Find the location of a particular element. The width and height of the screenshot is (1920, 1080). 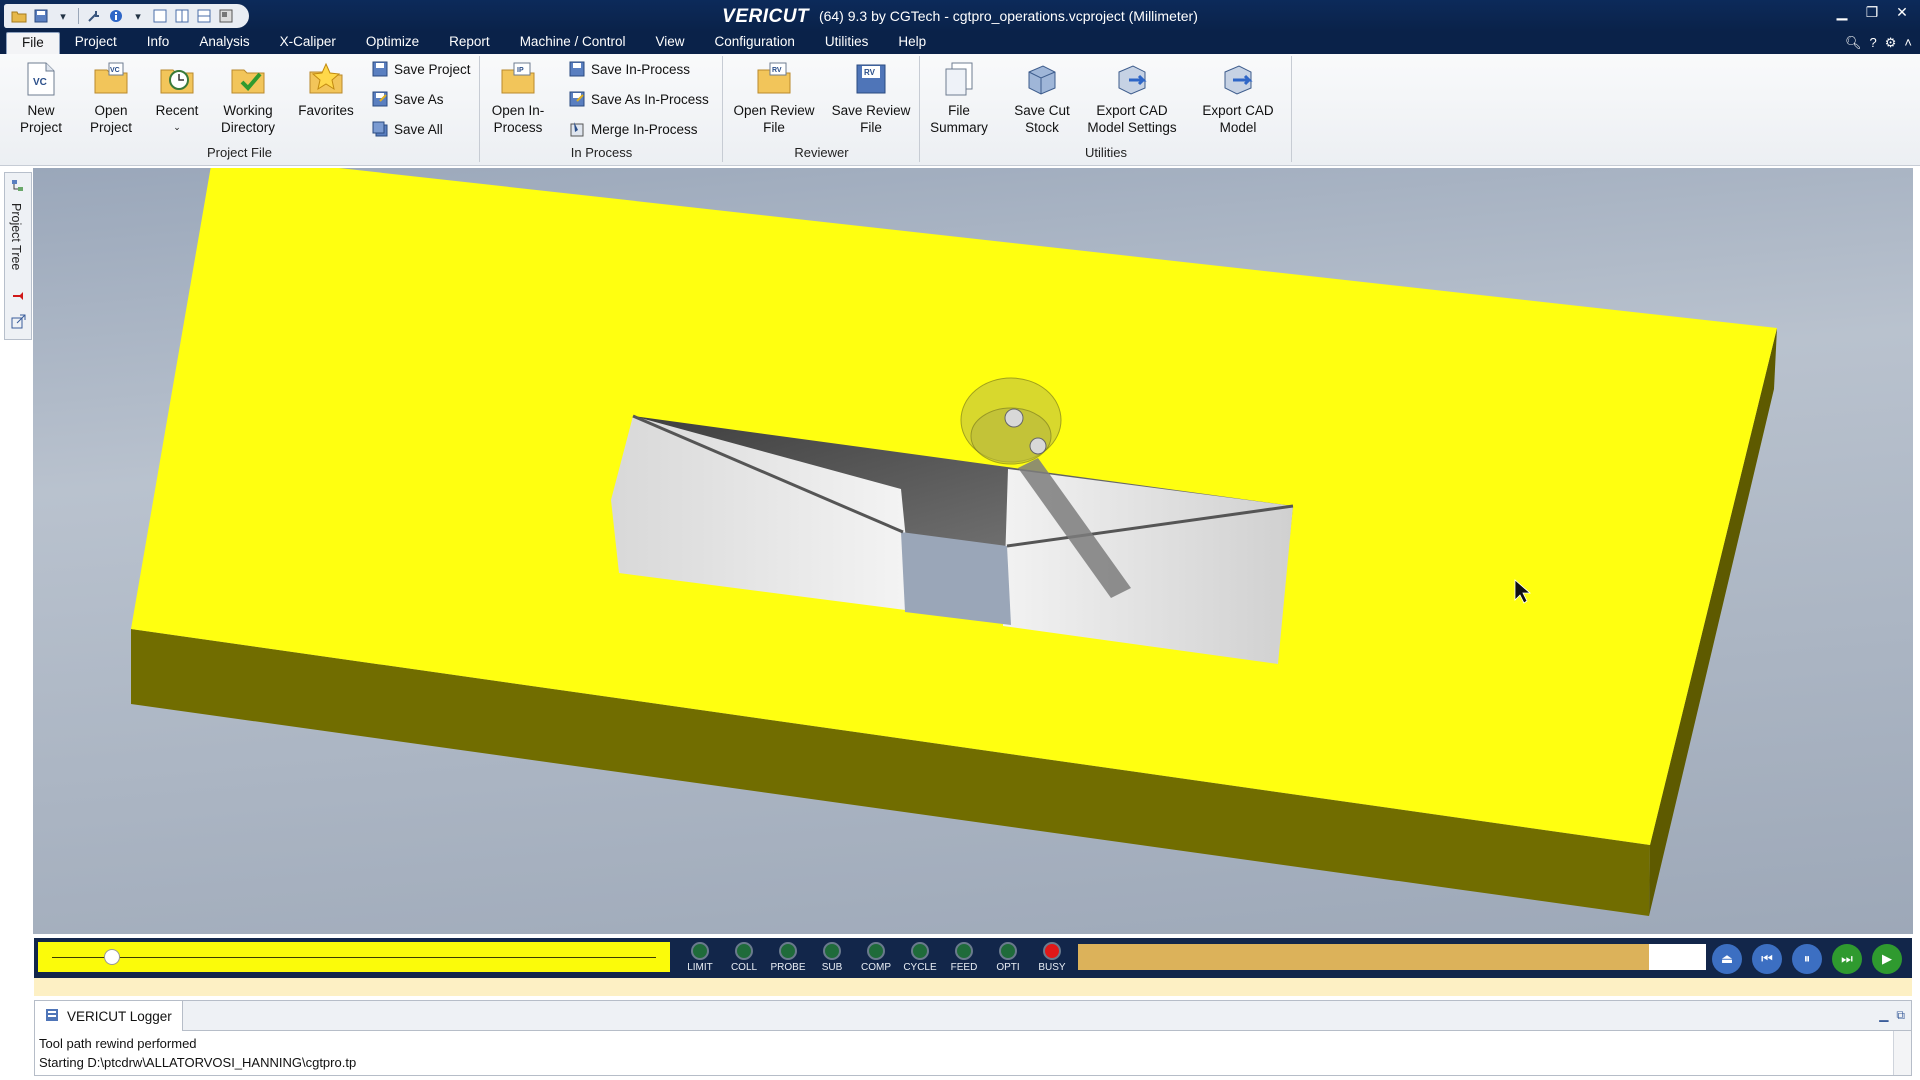

save-cut-stock-button: Save Cut Stock is located at coordinates (1042, 98).